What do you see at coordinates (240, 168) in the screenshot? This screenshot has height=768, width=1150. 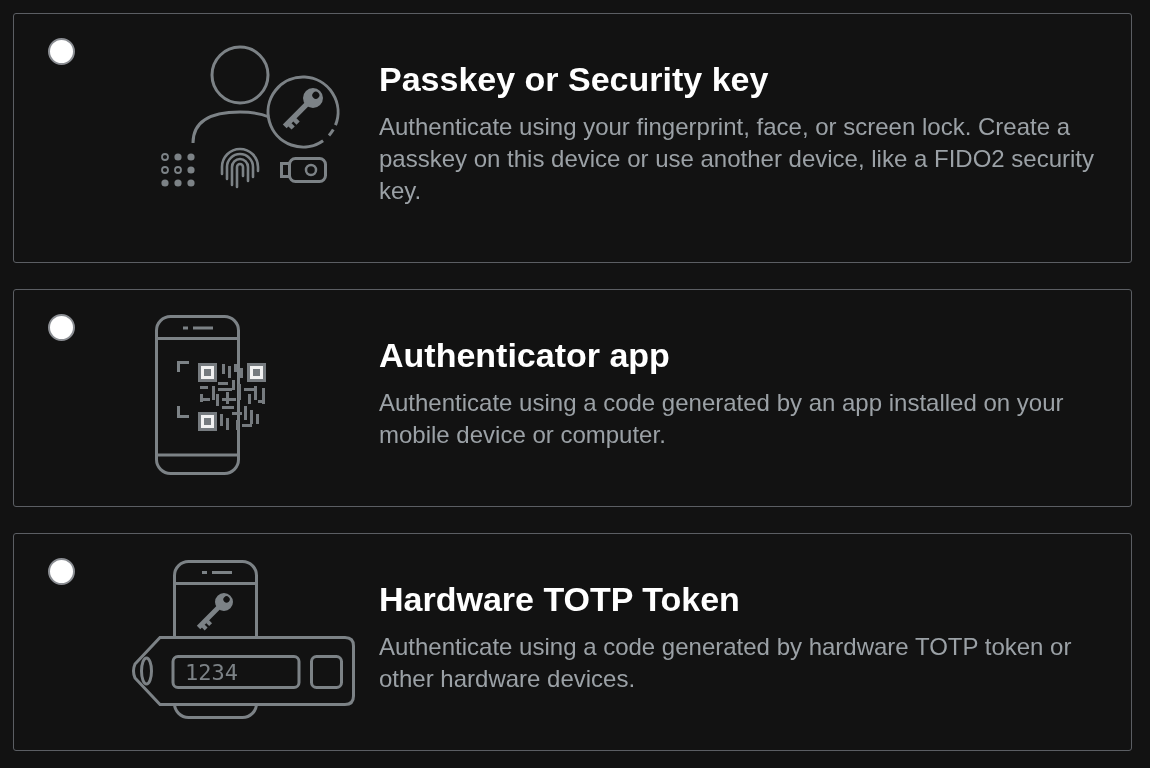 I see `fingerprint-icon` at bounding box center [240, 168].